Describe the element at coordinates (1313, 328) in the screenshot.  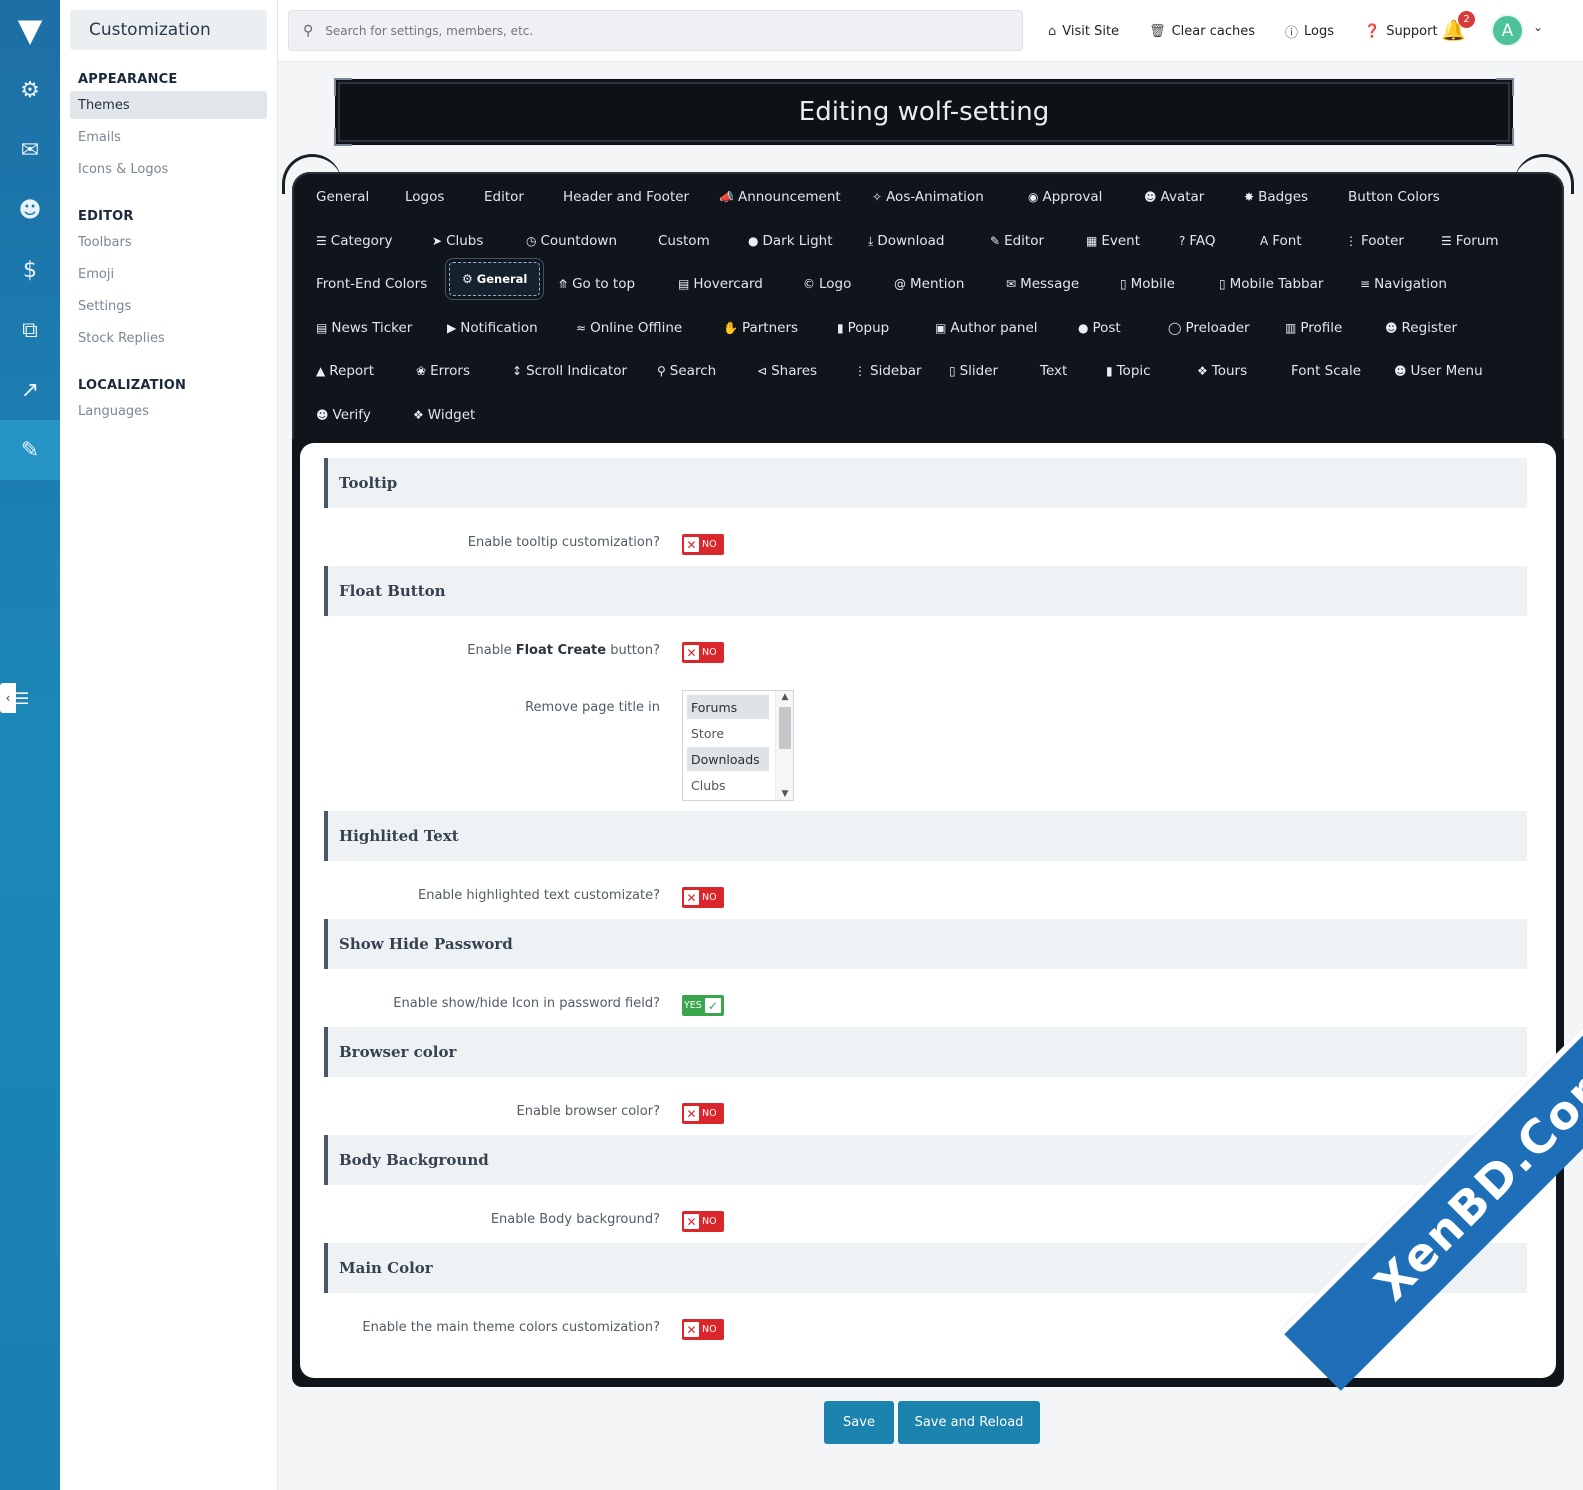
I see `tab-profile: ▥ Profile` at that location.